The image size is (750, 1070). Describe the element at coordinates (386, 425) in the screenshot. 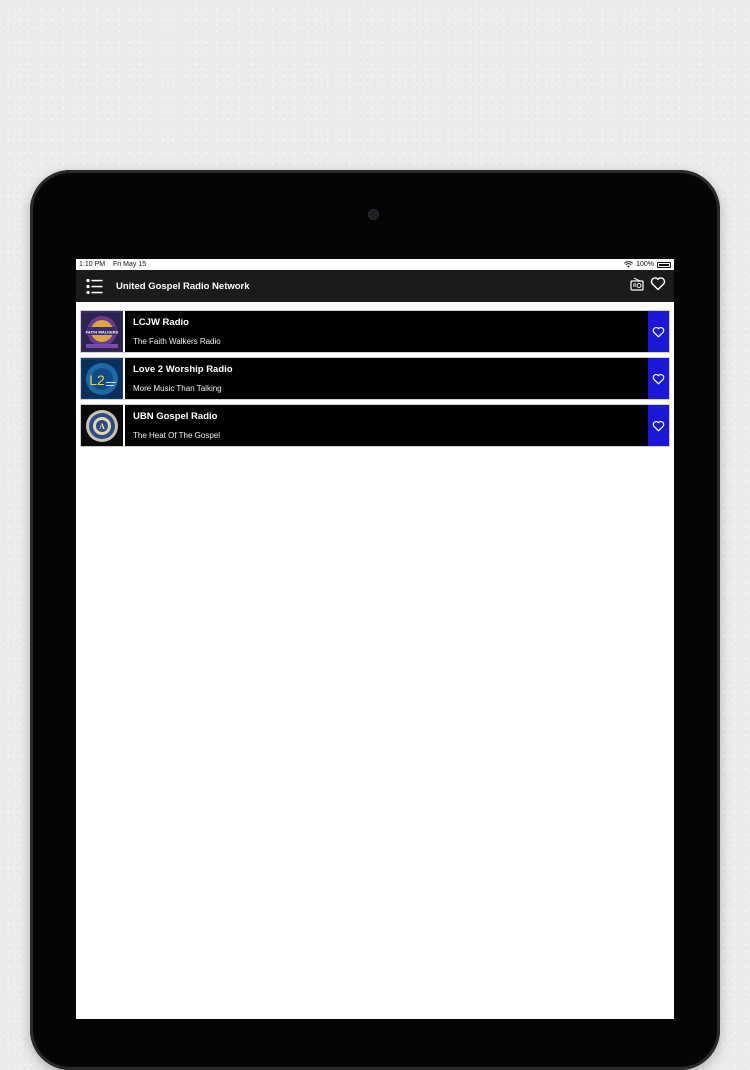

I see `station-info: UBN Gospel Radio The Heat Of The Gospel` at that location.